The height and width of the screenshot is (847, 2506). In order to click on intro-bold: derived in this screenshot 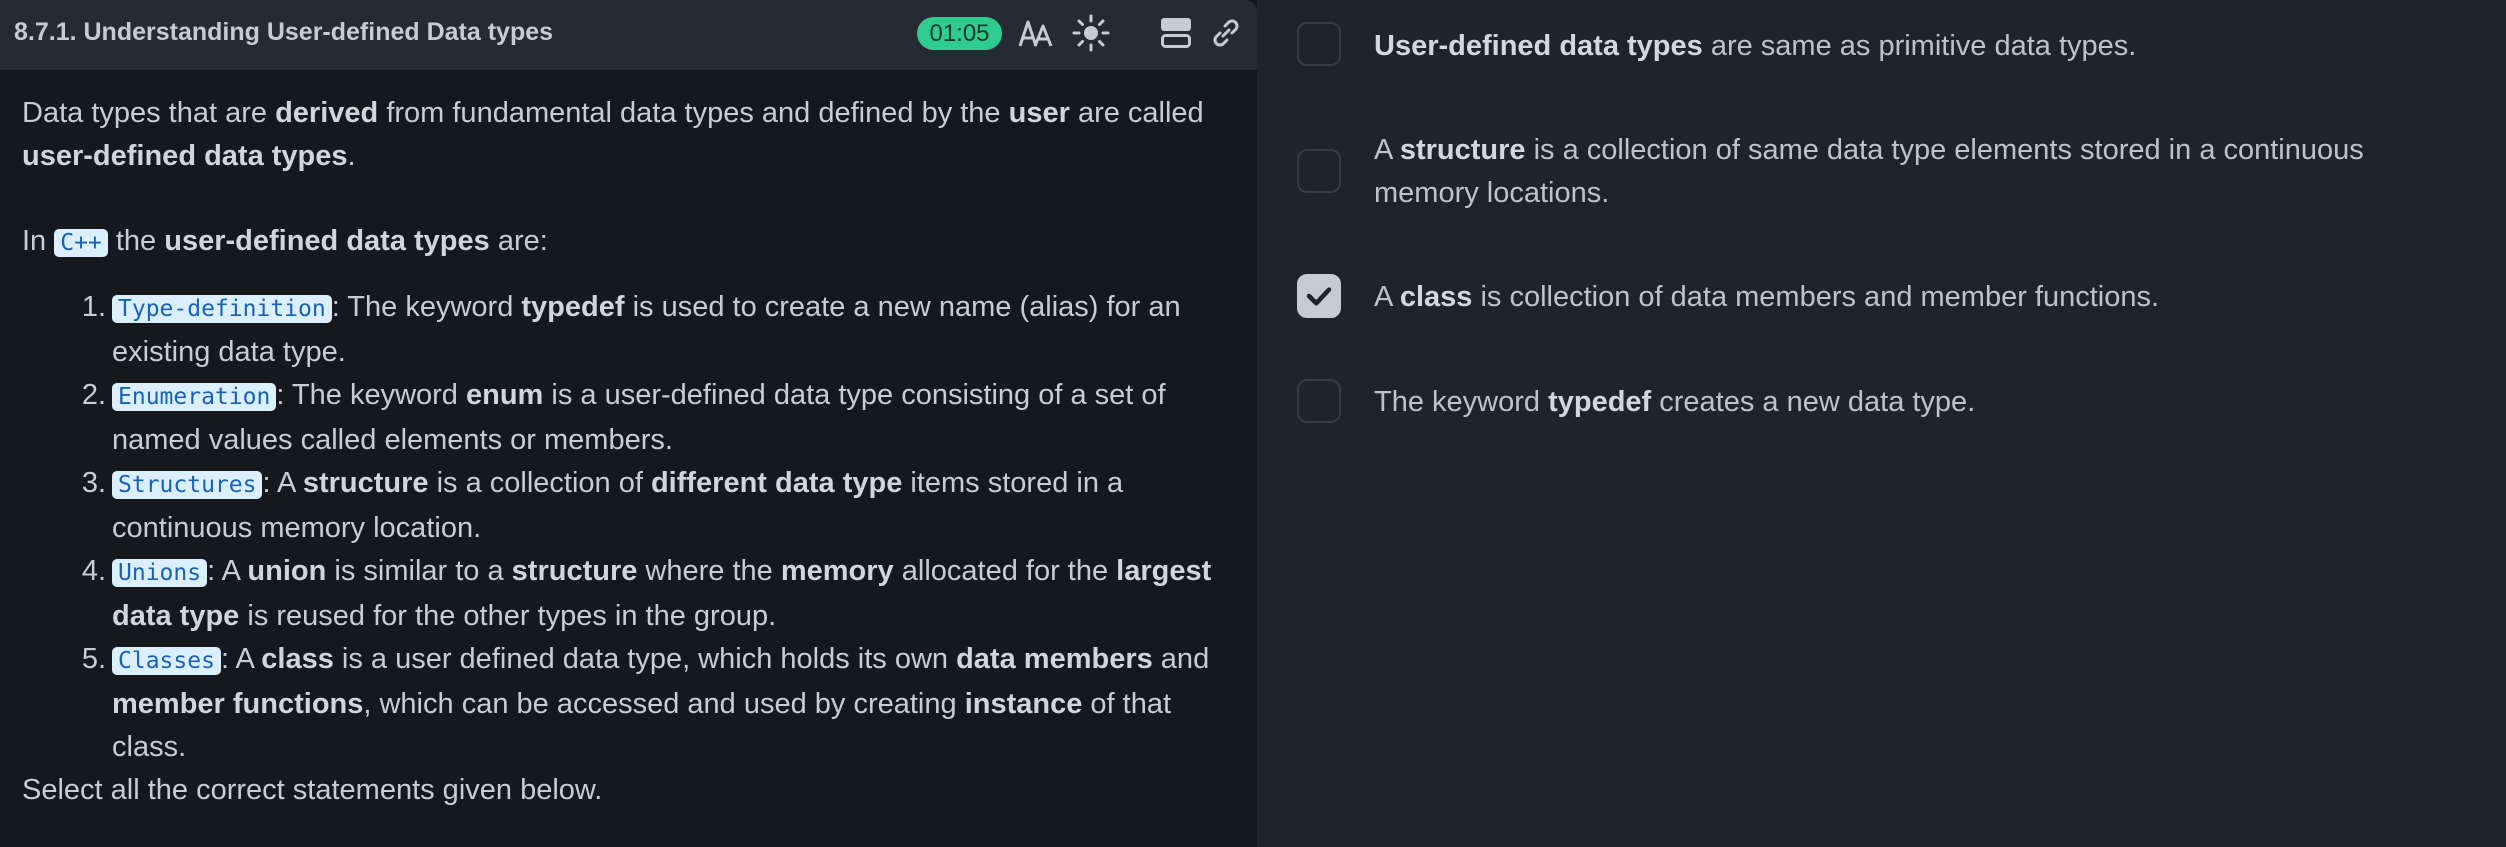, I will do `click(327, 113)`.